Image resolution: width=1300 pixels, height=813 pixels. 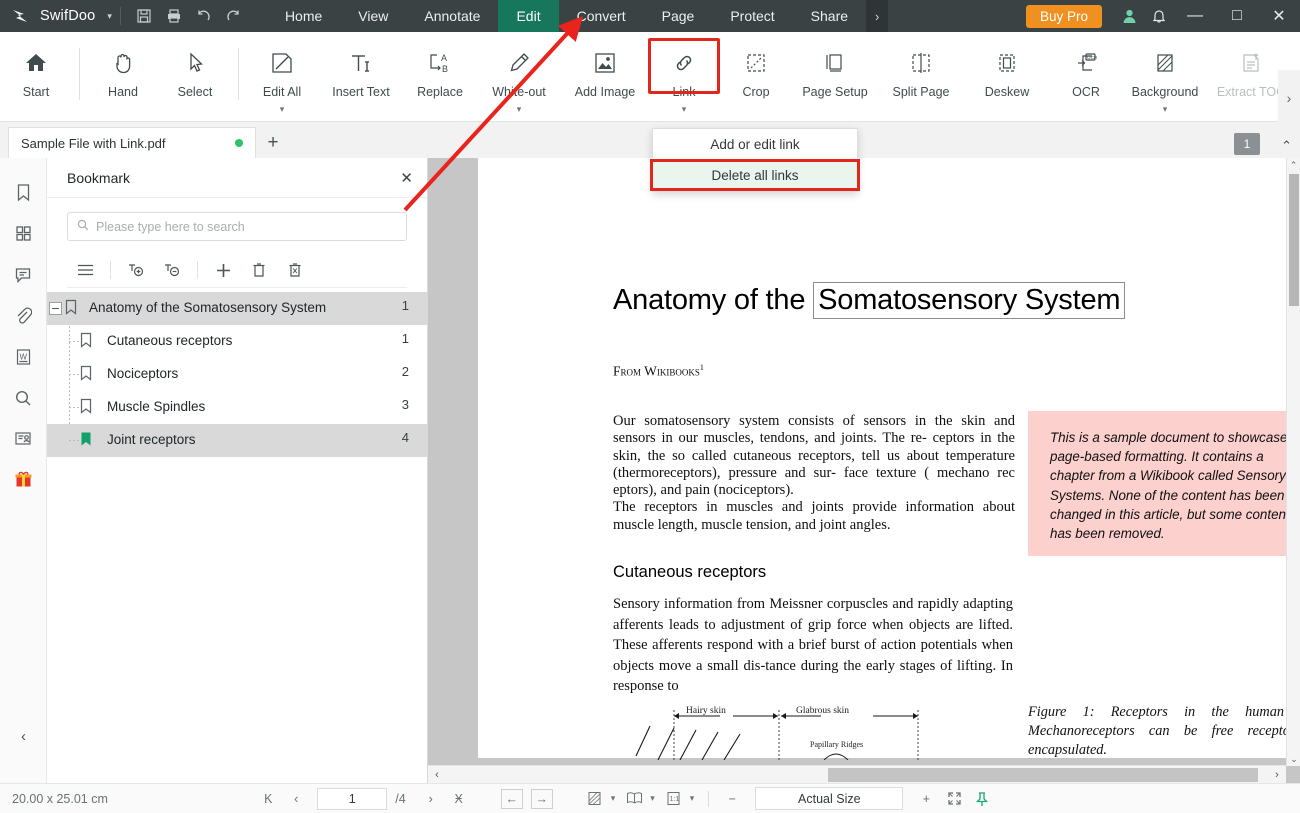 What do you see at coordinates (1279, 16) in the screenshot?
I see `close-button: ✕` at bounding box center [1279, 16].